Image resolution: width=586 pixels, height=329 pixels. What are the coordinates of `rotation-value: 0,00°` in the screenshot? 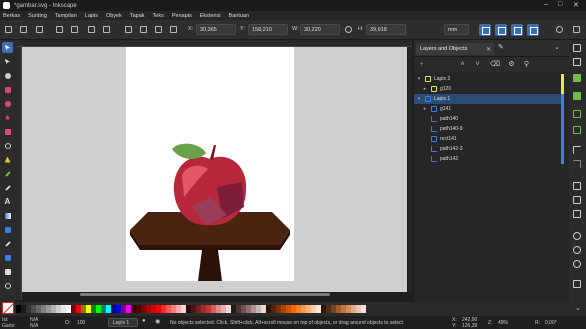 It's located at (551, 323).